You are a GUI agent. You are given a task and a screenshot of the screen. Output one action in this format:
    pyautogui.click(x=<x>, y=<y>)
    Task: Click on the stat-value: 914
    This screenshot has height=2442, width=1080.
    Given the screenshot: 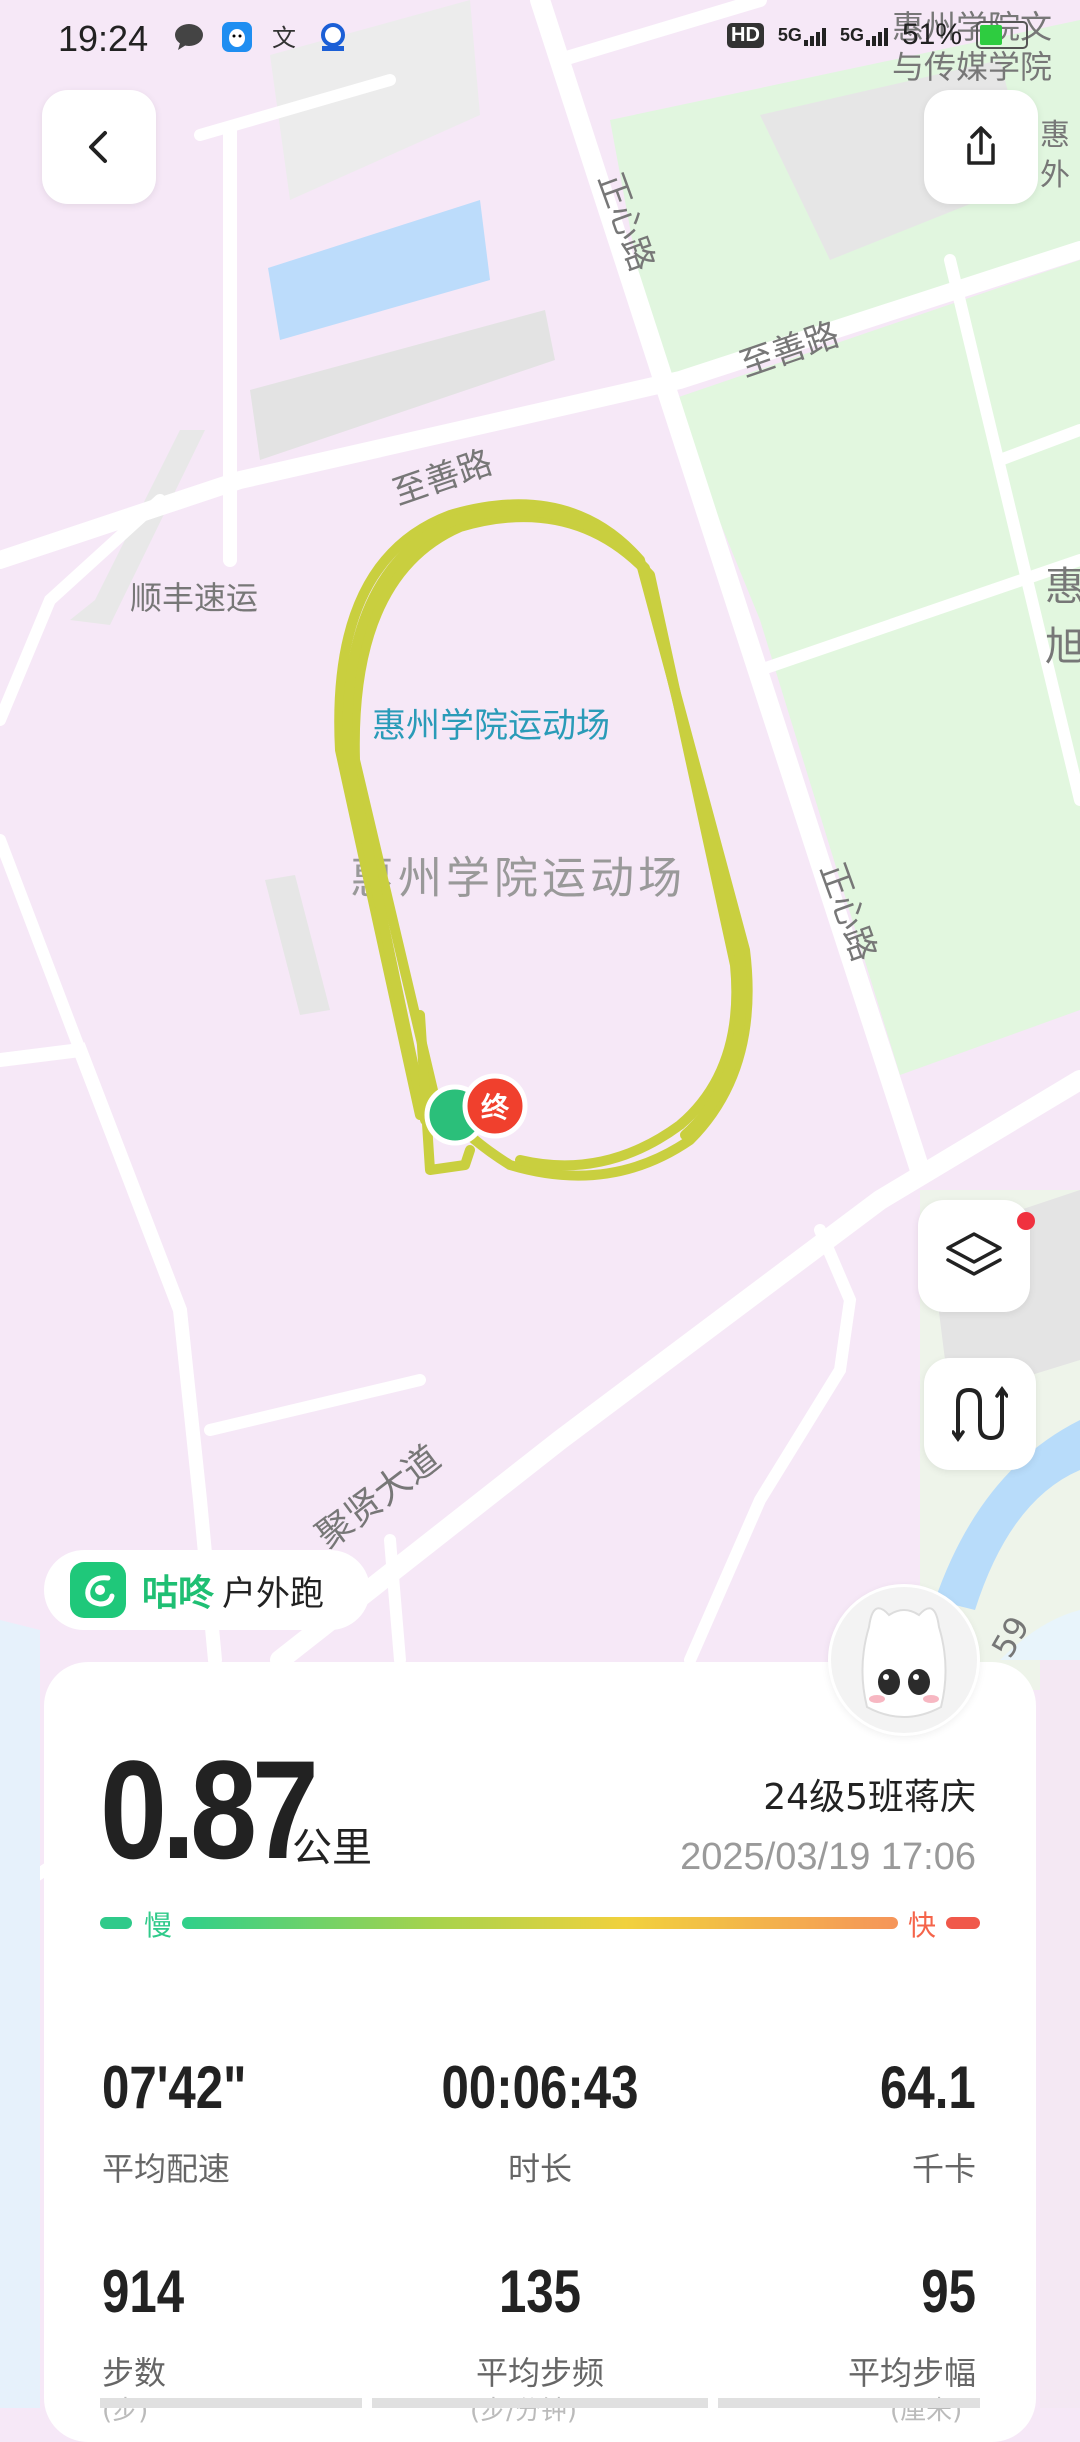 What is the action you would take?
    pyautogui.click(x=143, y=2291)
    